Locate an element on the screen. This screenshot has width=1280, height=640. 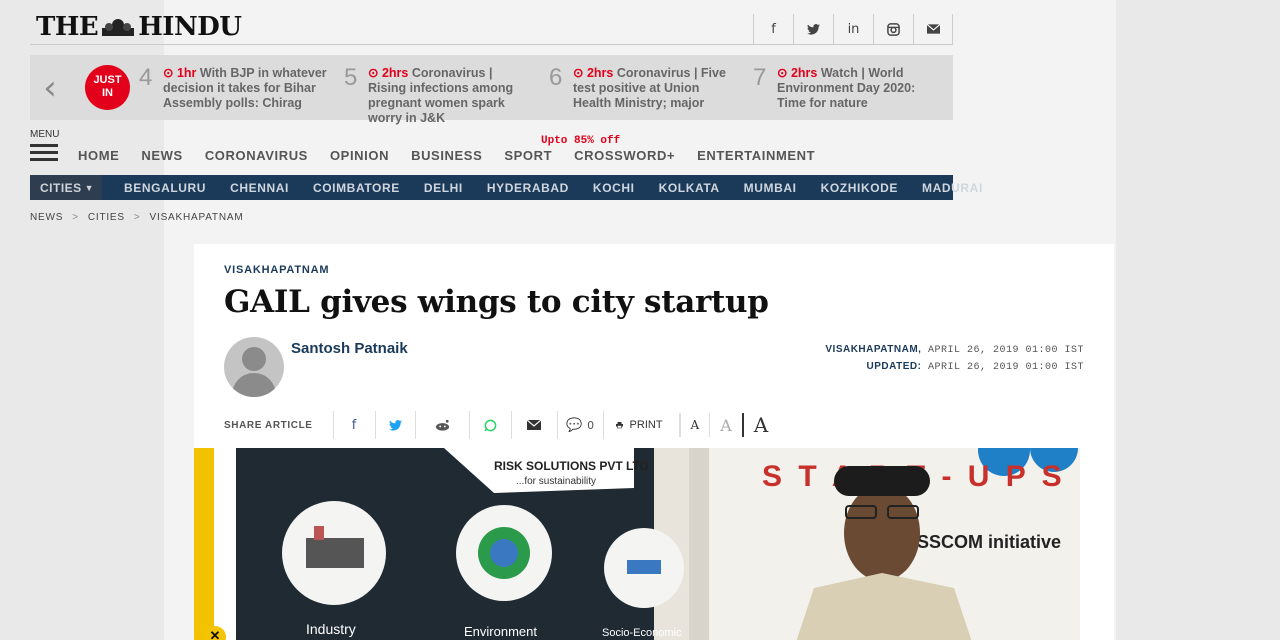
logo-text-right: HINDU is located at coordinates (190, 27).